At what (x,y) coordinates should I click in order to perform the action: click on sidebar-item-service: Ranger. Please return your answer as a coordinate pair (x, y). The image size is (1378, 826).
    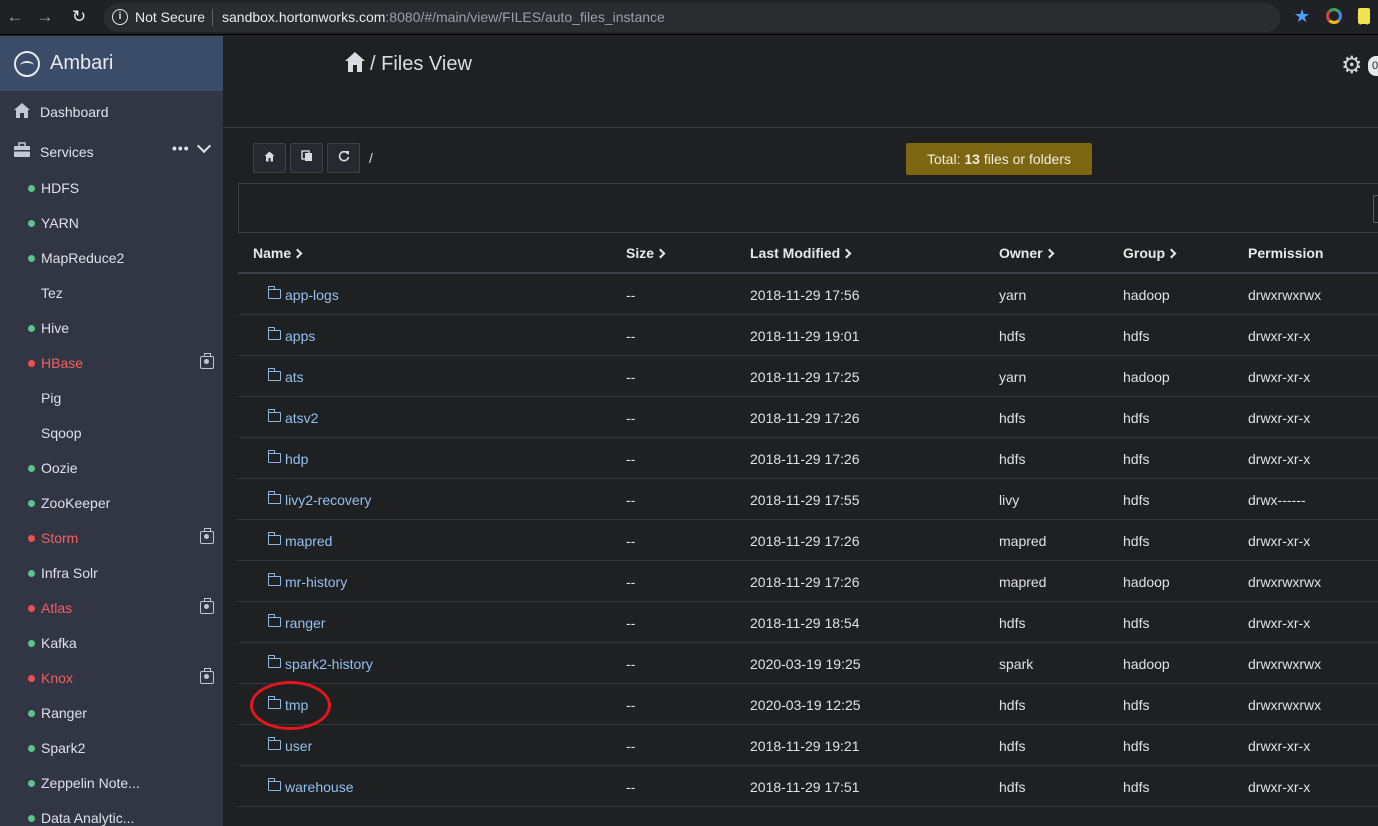
    Looking at the image, I should click on (111, 714).